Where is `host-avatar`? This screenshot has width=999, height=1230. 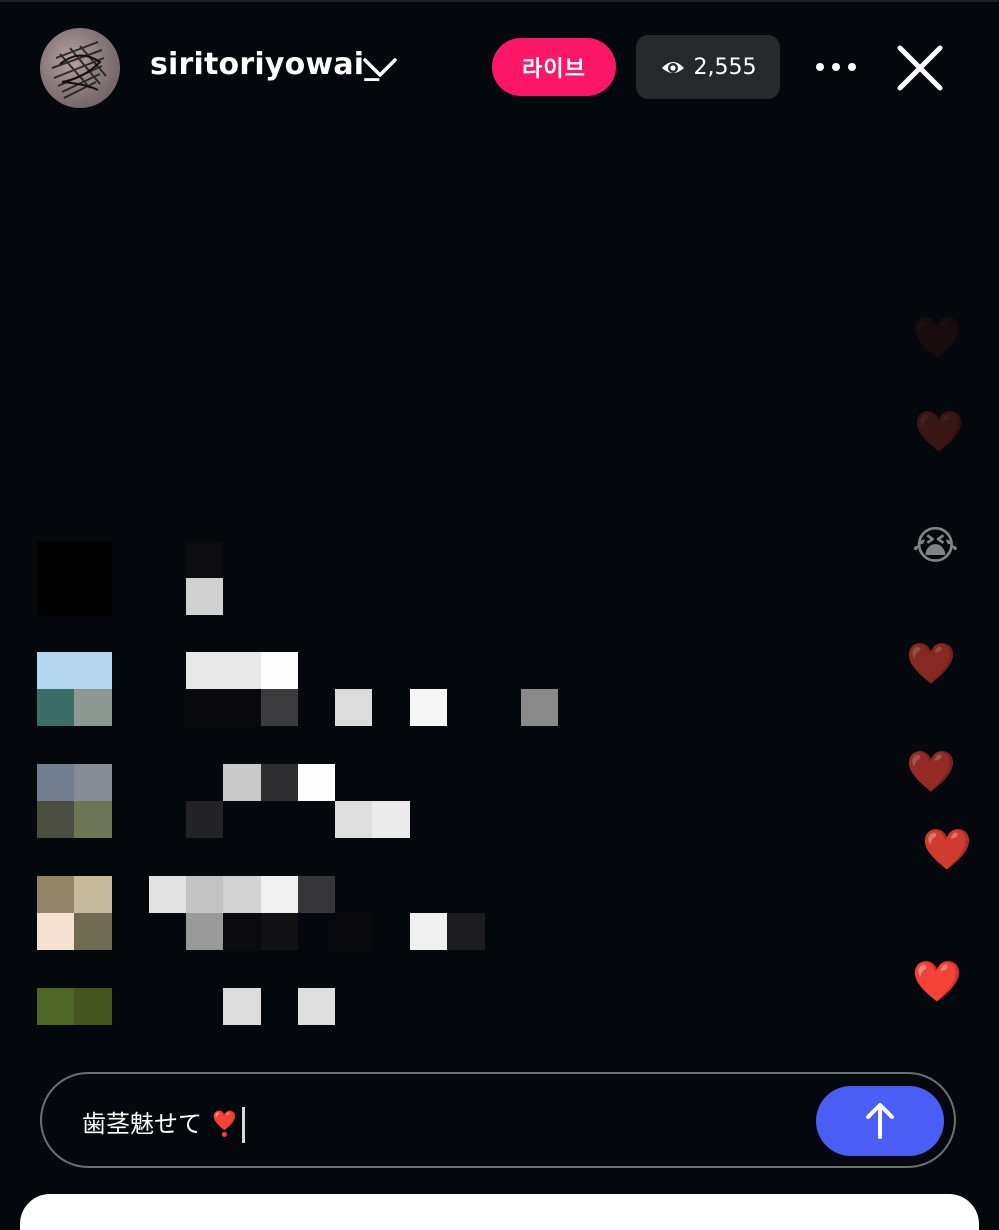 host-avatar is located at coordinates (80, 68).